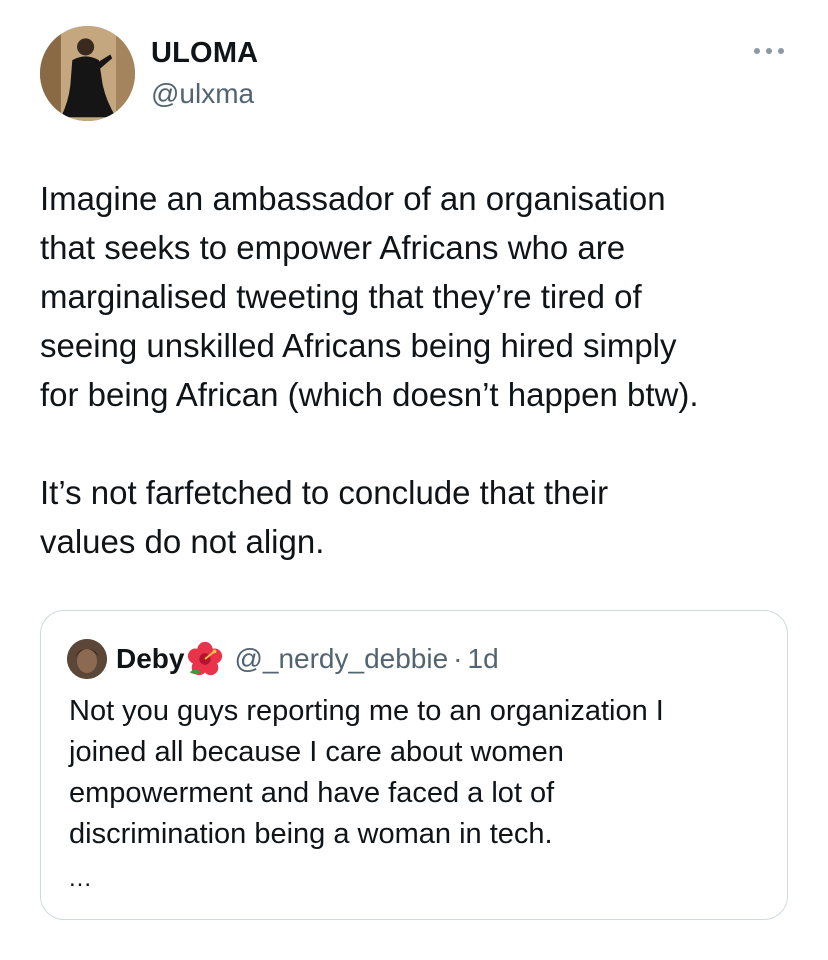 The width and height of the screenshot is (828, 960). I want to click on quoted-tweet-time: 1d, so click(483, 658).